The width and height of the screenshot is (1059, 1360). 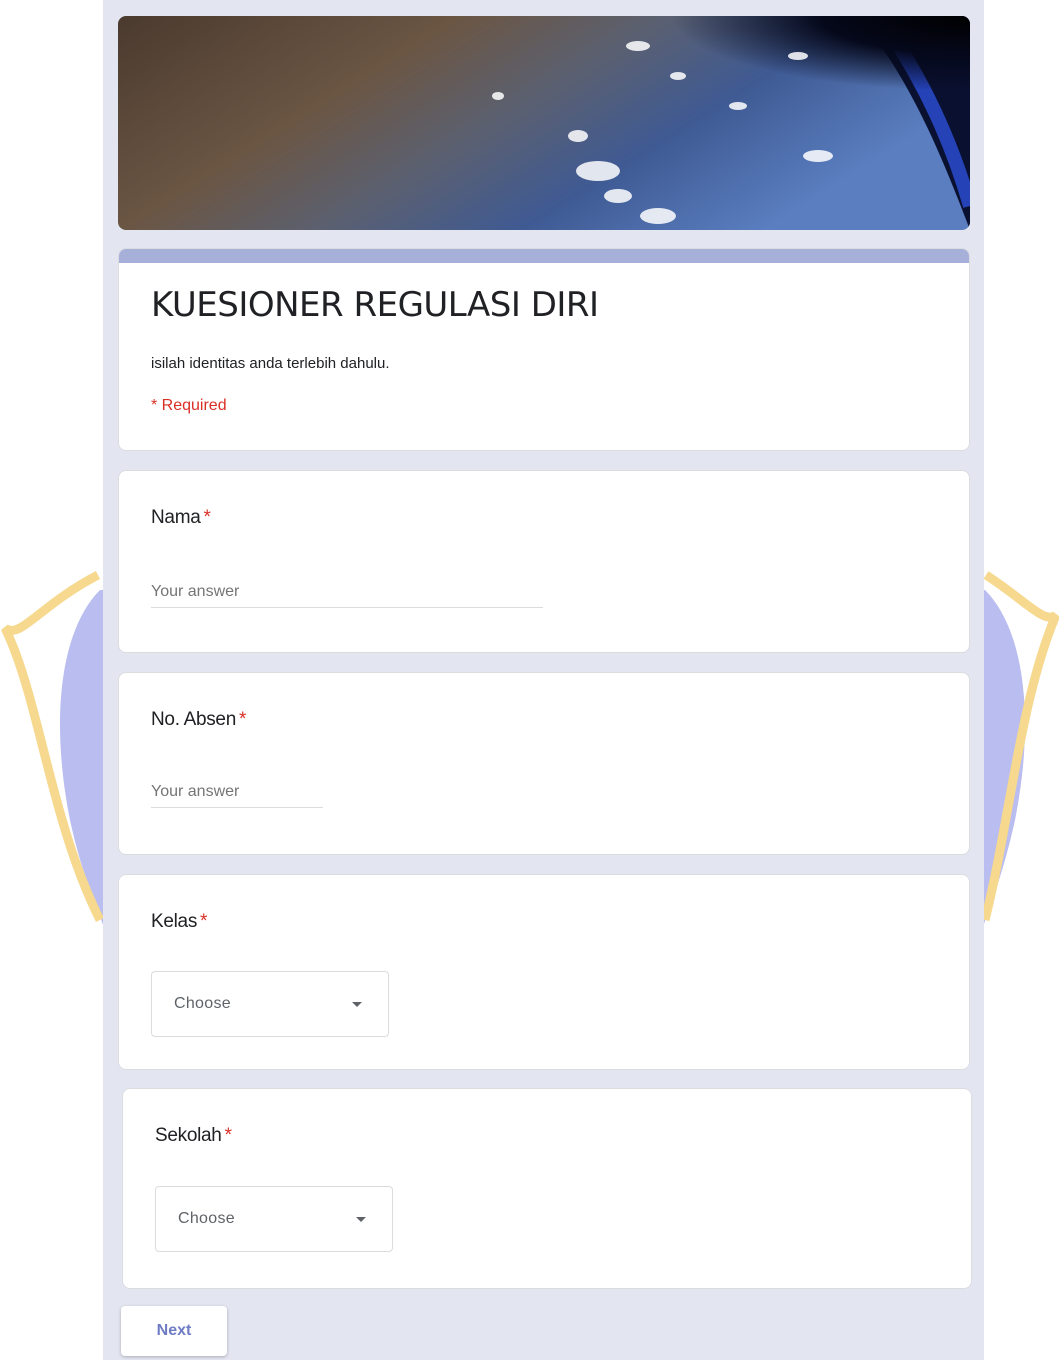 I want to click on next-button: Next, so click(x=174, y=1331).